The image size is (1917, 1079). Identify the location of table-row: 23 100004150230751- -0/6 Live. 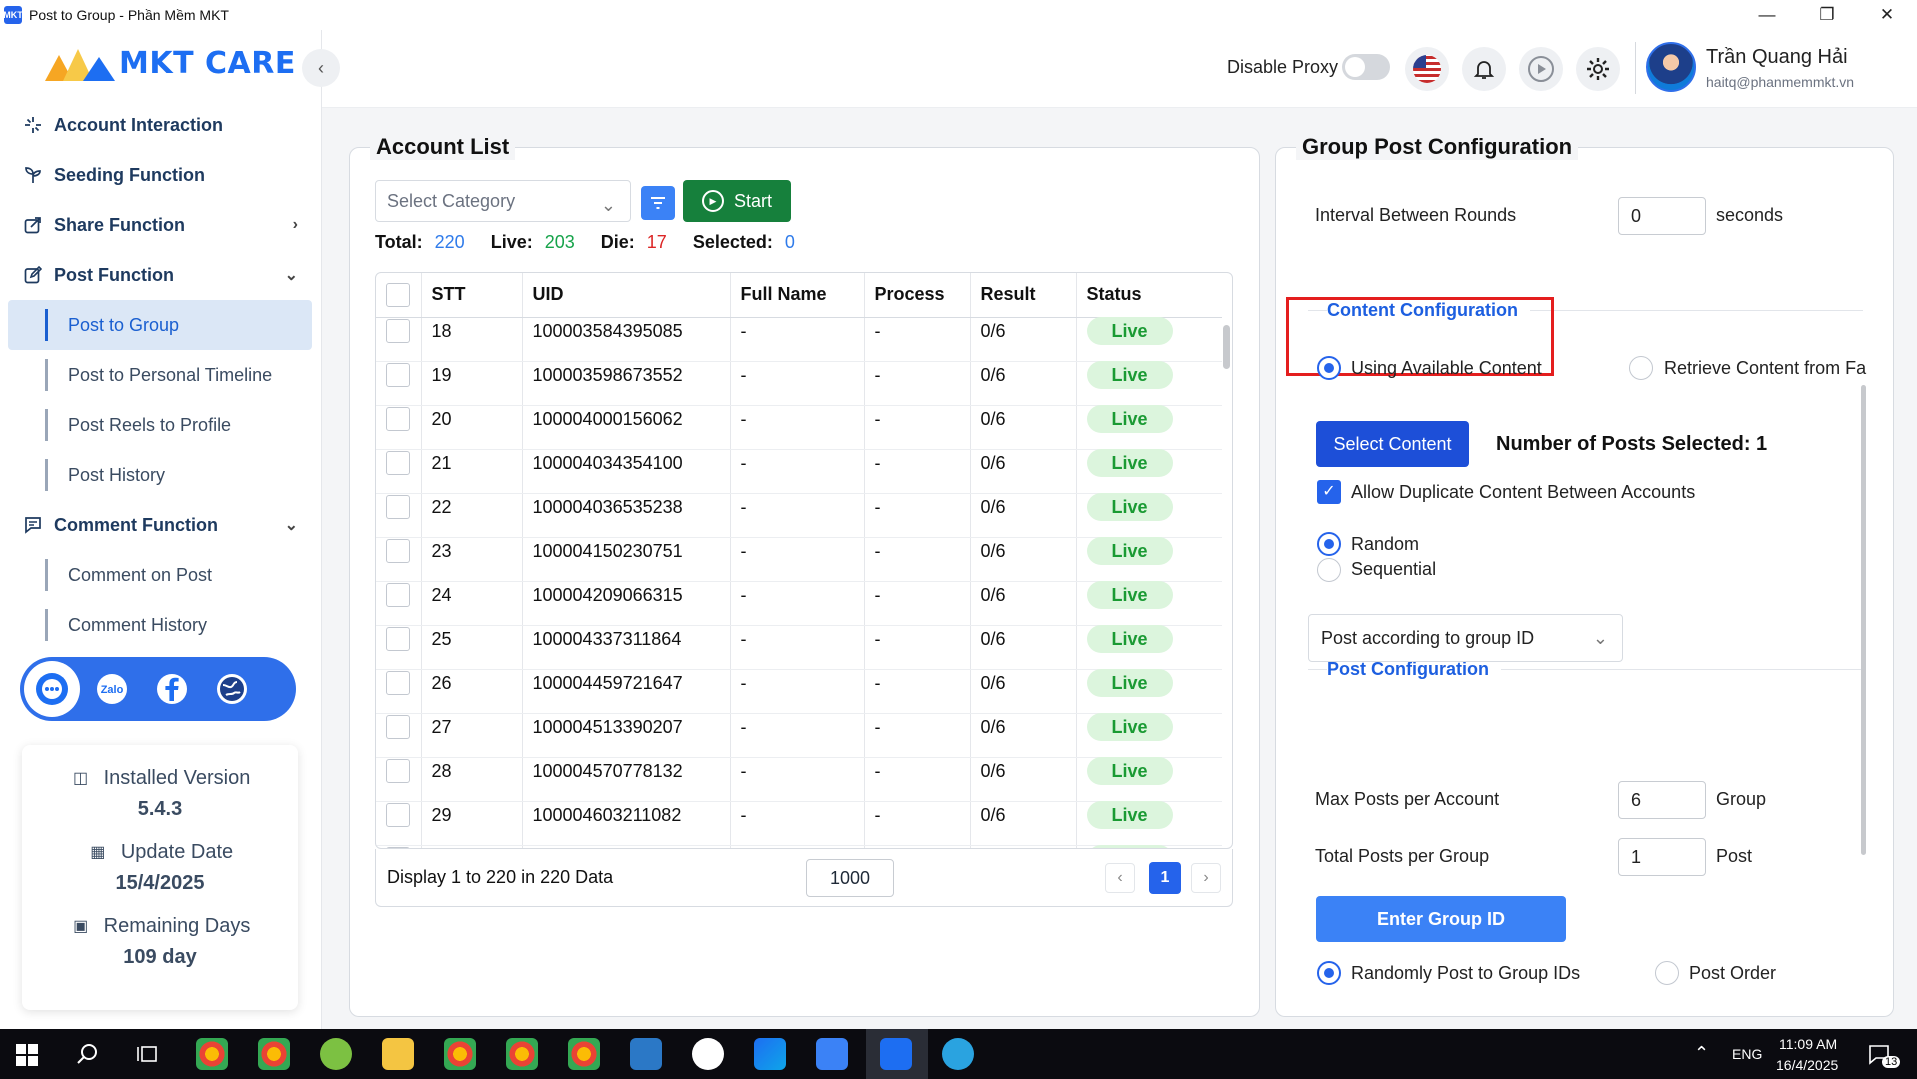
(799, 551).